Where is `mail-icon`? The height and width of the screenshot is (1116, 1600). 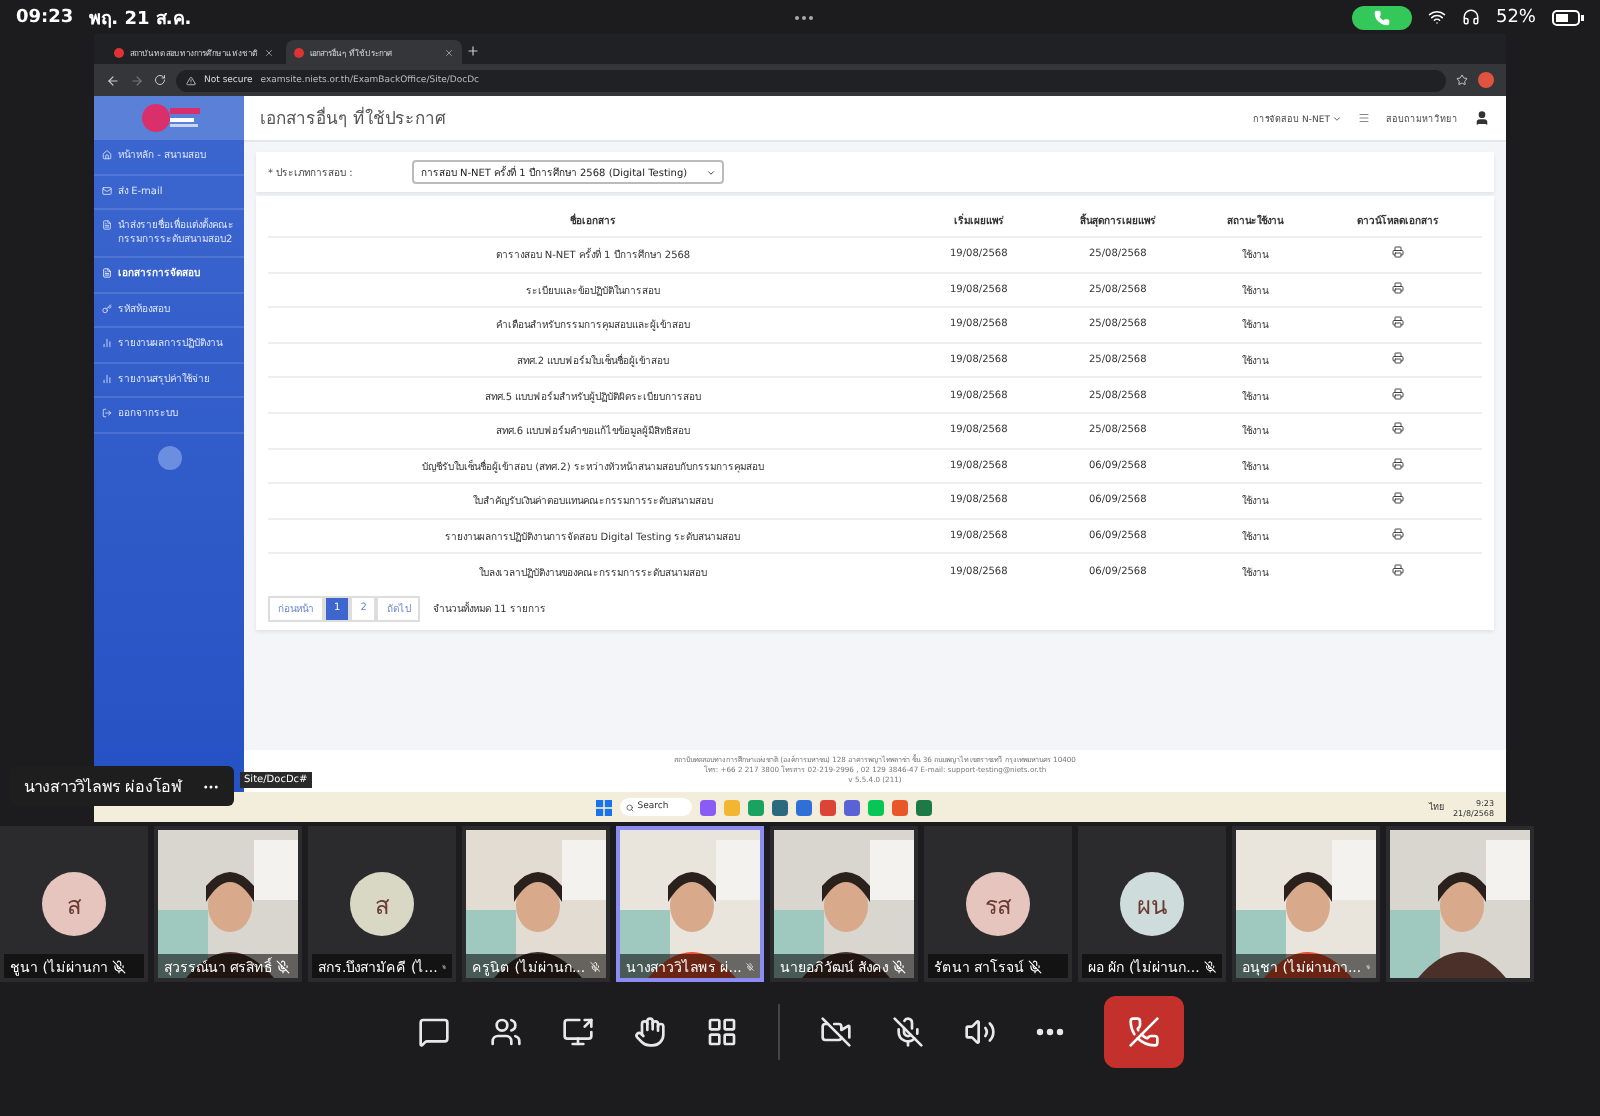
mail-icon is located at coordinates (107, 190).